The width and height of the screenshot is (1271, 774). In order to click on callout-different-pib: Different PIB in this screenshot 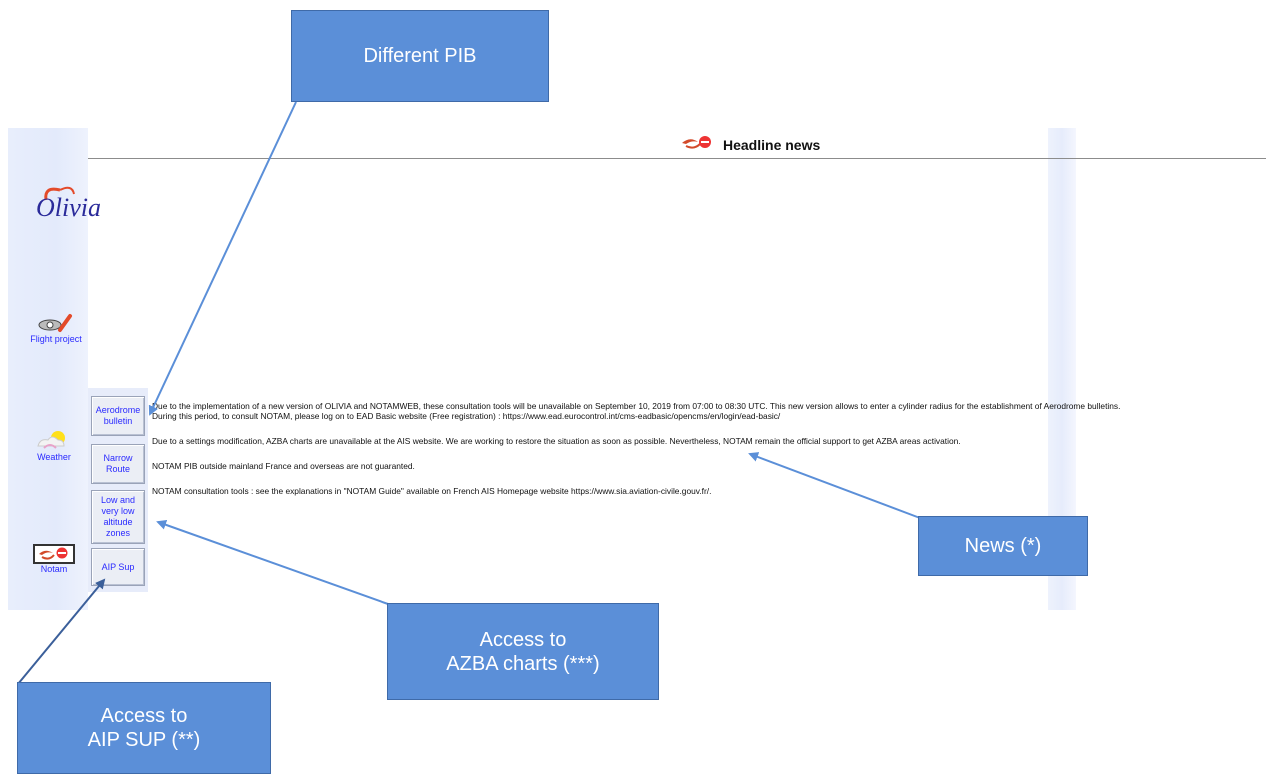, I will do `click(420, 56)`.